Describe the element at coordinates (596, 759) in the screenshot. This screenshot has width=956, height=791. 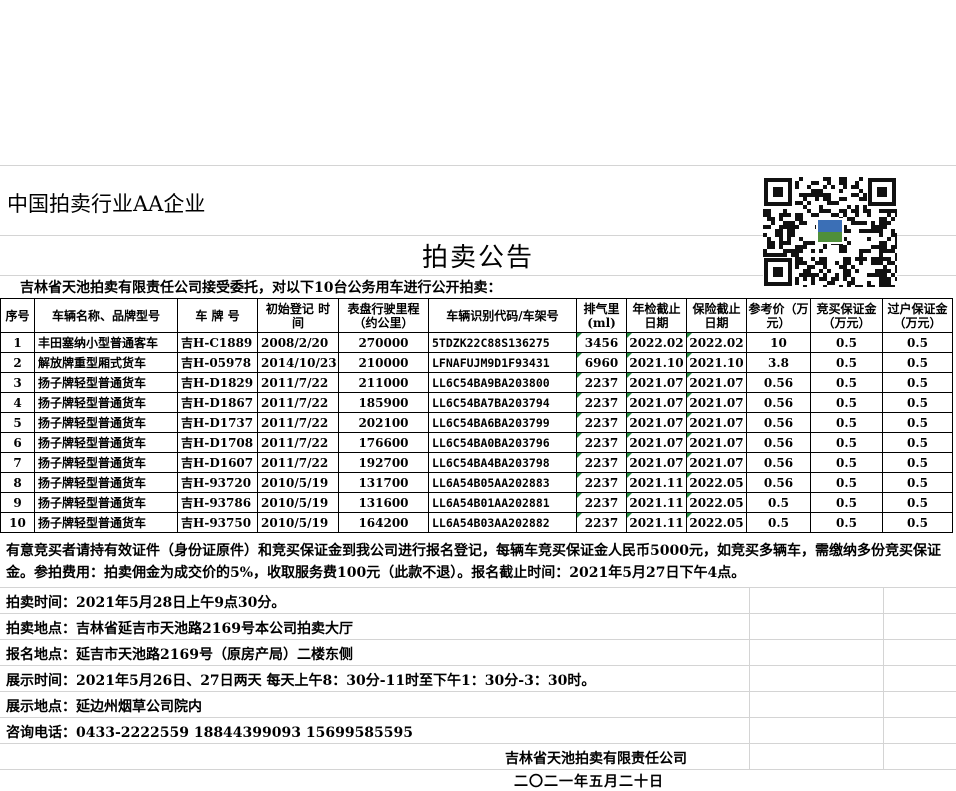
I see `signature-company: 吉林省天池拍卖有限责任公司` at that location.